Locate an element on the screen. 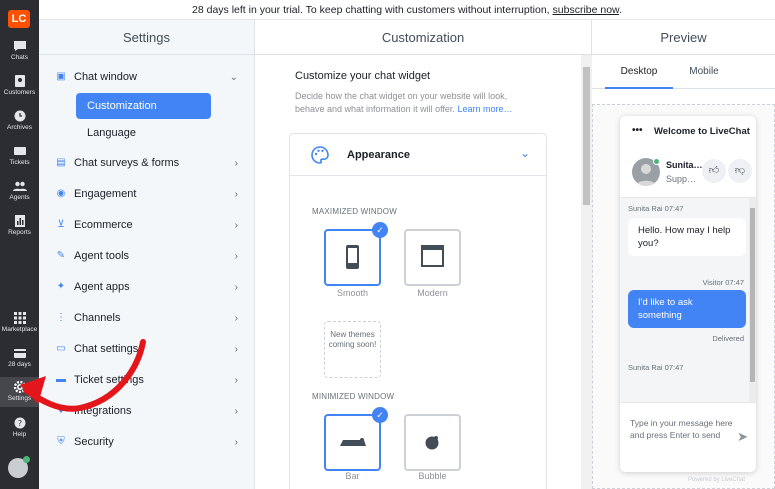 The width and height of the screenshot is (775, 489). nav-channels: ⋮ Channels › is located at coordinates (151, 318).